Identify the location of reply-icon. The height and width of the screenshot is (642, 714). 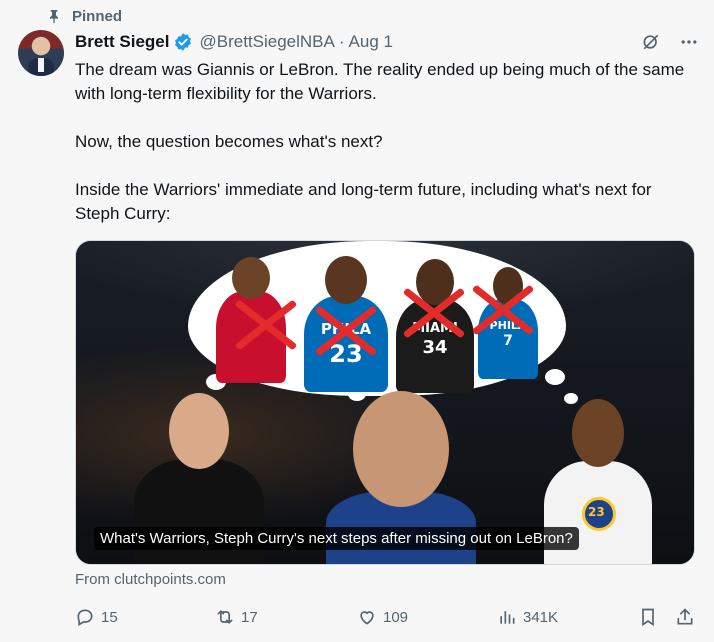
(85, 617).